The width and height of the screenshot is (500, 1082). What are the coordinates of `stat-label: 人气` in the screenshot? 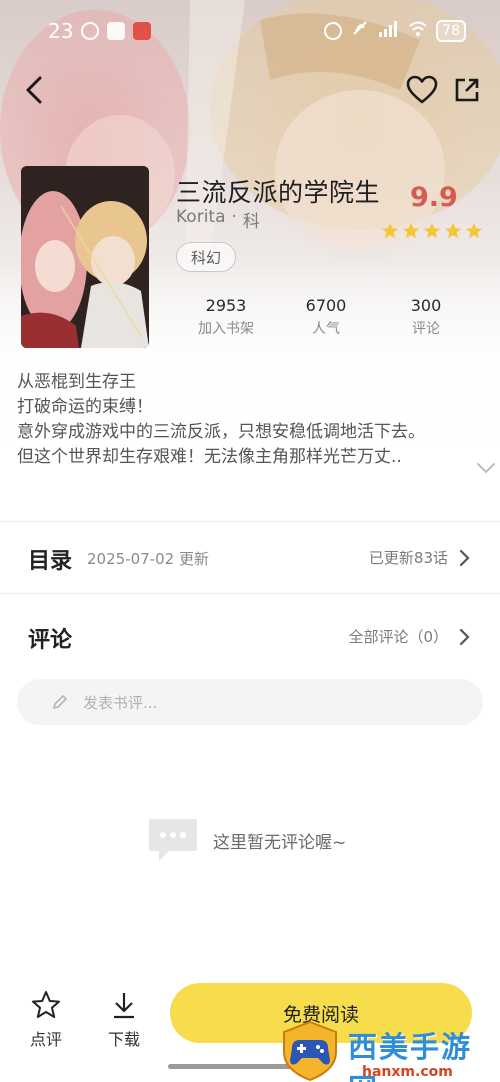 It's located at (326, 329).